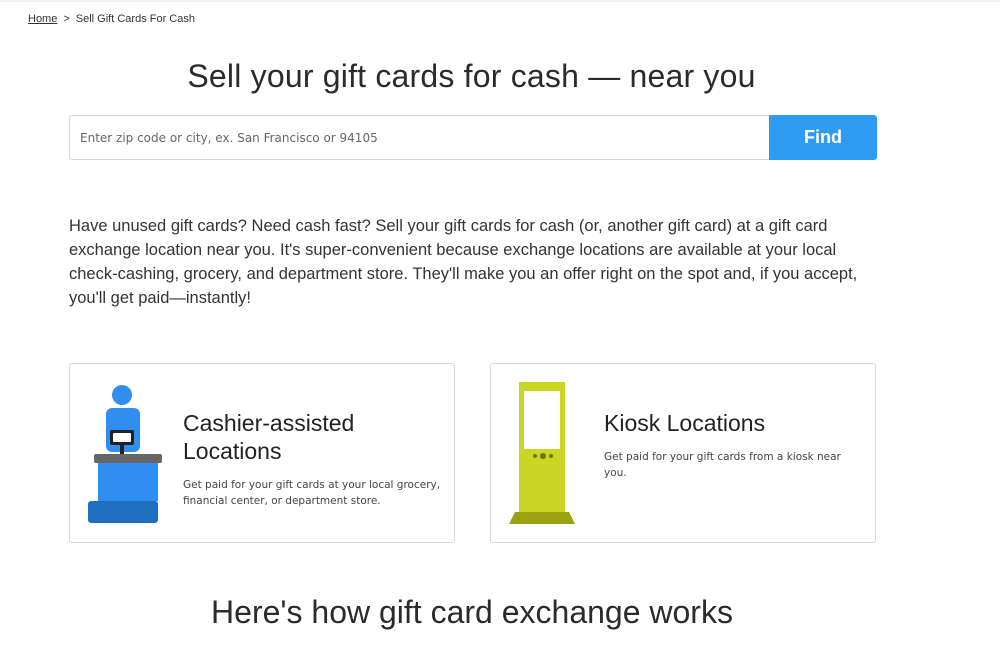 This screenshot has height=647, width=1000. What do you see at coordinates (269, 437) in the screenshot?
I see `cashier-card-title: Cashier-assisted Locations` at bounding box center [269, 437].